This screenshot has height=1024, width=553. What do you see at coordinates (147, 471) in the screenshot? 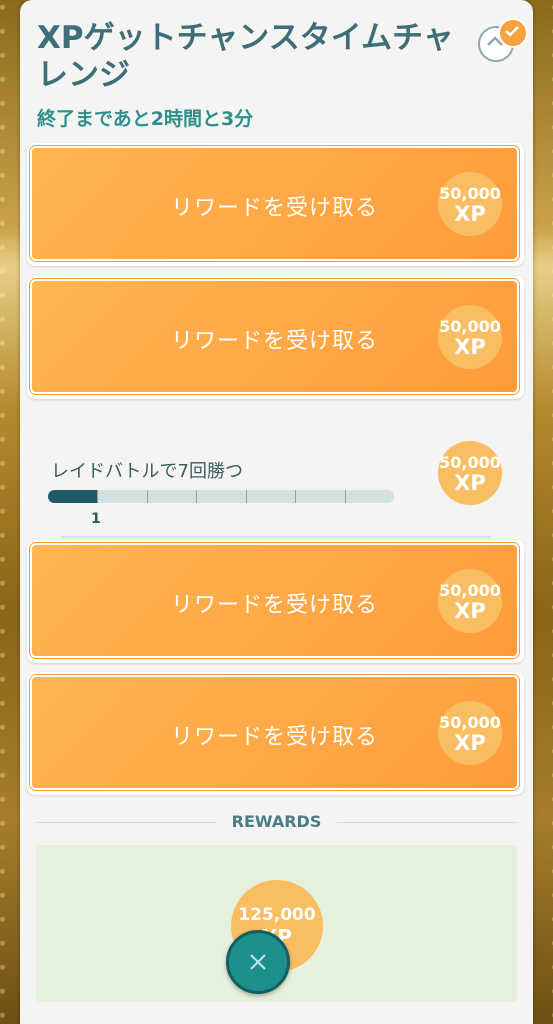
I see `task-label: レイドバトルで7回勝つ` at bounding box center [147, 471].